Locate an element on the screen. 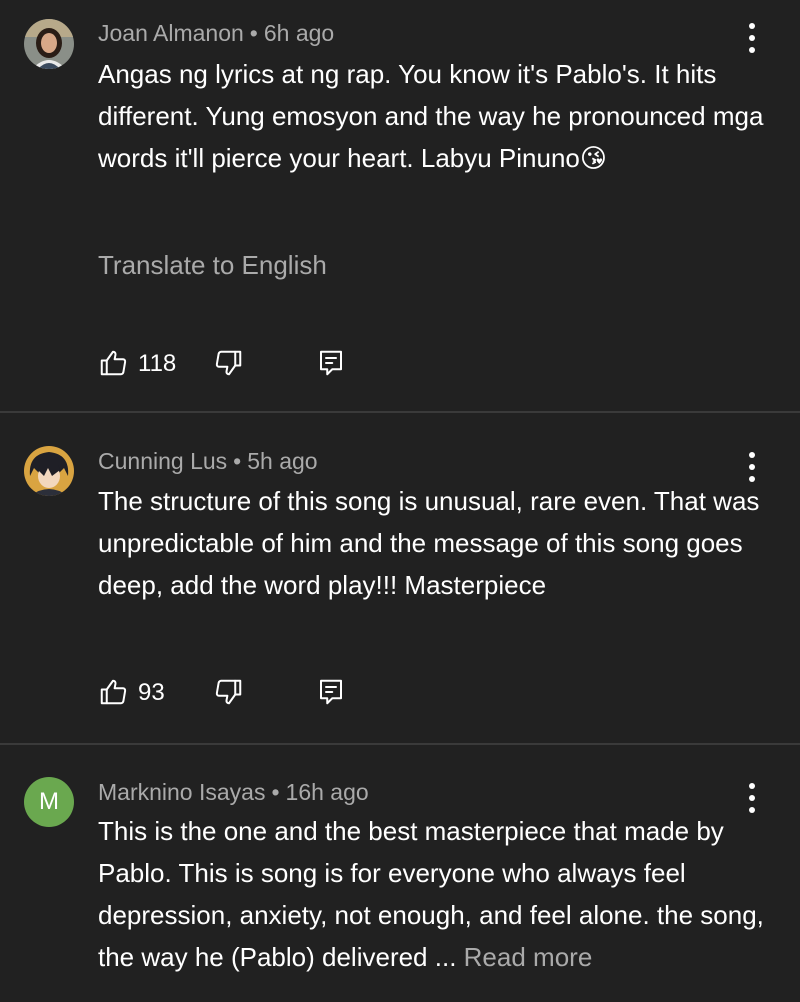 Image resolution: width=800 pixels, height=1002 pixels. avatar: M is located at coordinates (49, 802).